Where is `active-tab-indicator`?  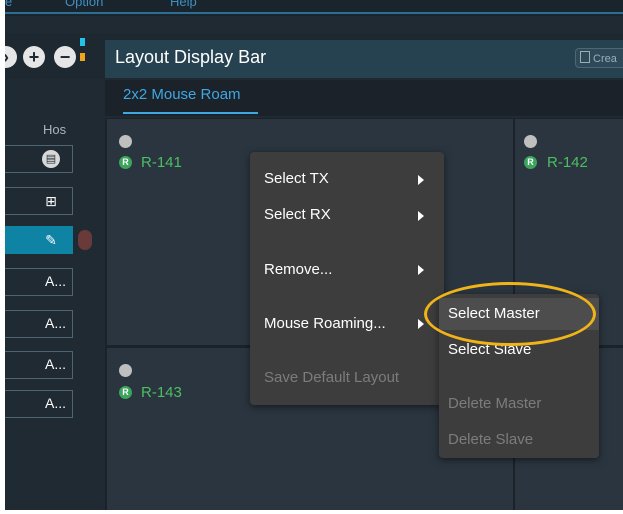 active-tab-indicator is located at coordinates (190, 113).